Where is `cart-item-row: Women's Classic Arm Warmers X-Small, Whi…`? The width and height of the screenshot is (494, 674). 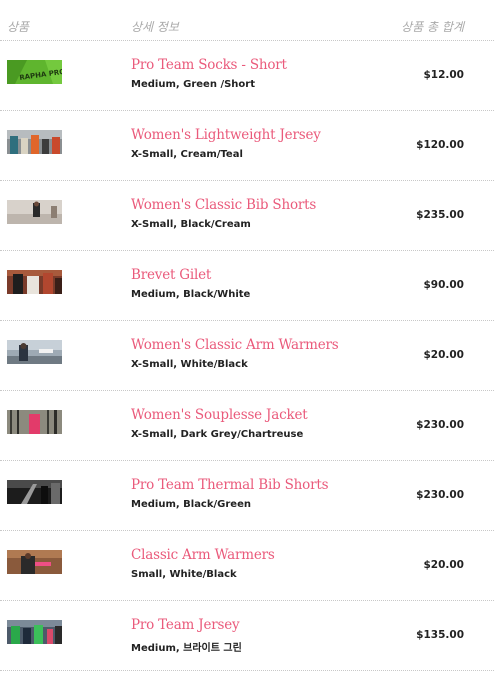 cart-item-row: Women's Classic Arm Warmers X-Small, Whi… is located at coordinates (247, 356).